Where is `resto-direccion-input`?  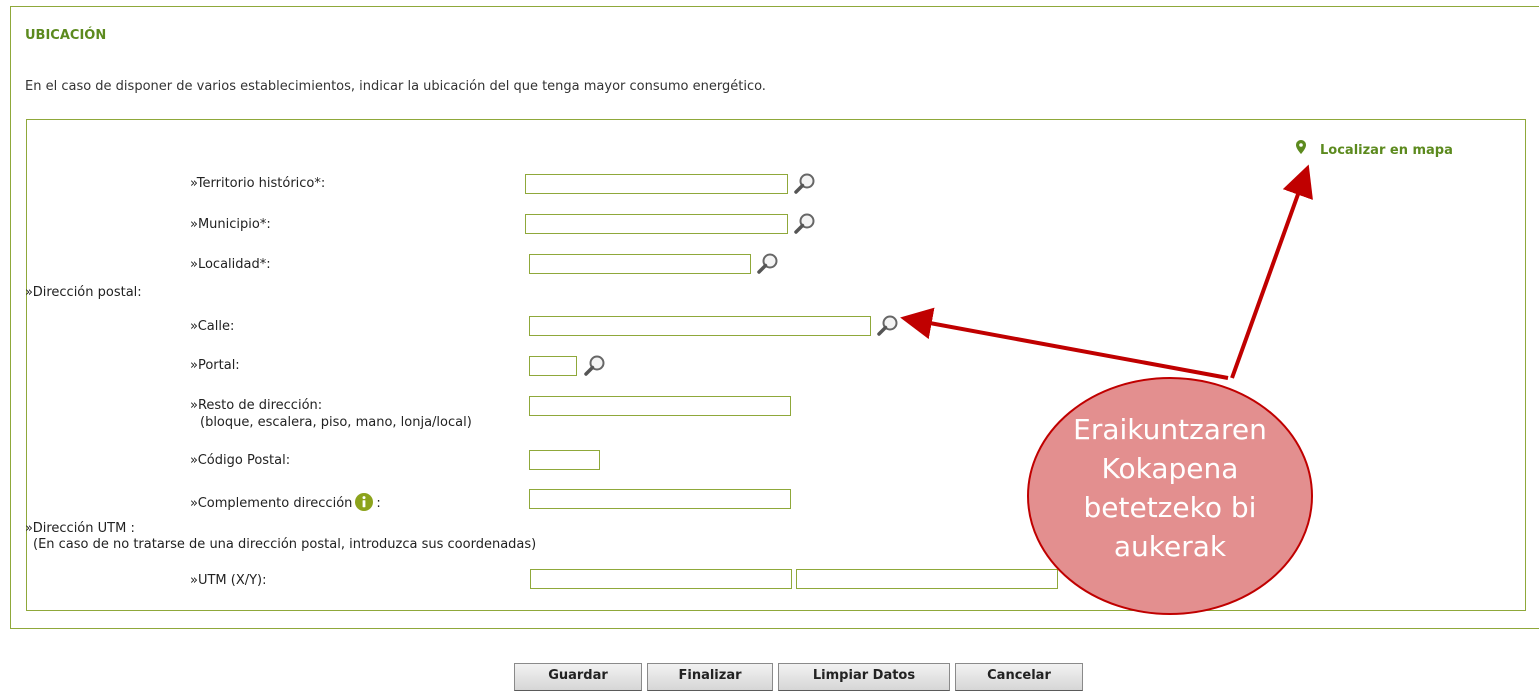 resto-direccion-input is located at coordinates (660, 406).